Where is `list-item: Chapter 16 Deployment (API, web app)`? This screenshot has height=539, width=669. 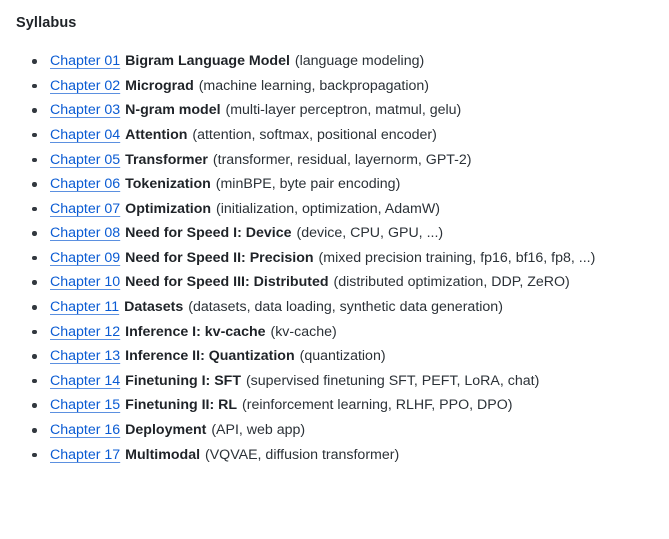
list-item: Chapter 16 Deployment (API, web app) is located at coordinates (343, 430).